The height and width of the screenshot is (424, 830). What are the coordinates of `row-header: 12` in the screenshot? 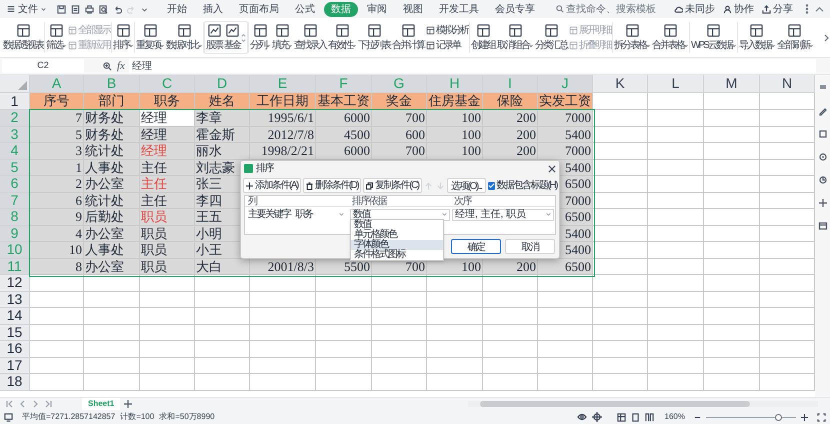 It's located at (15, 283).